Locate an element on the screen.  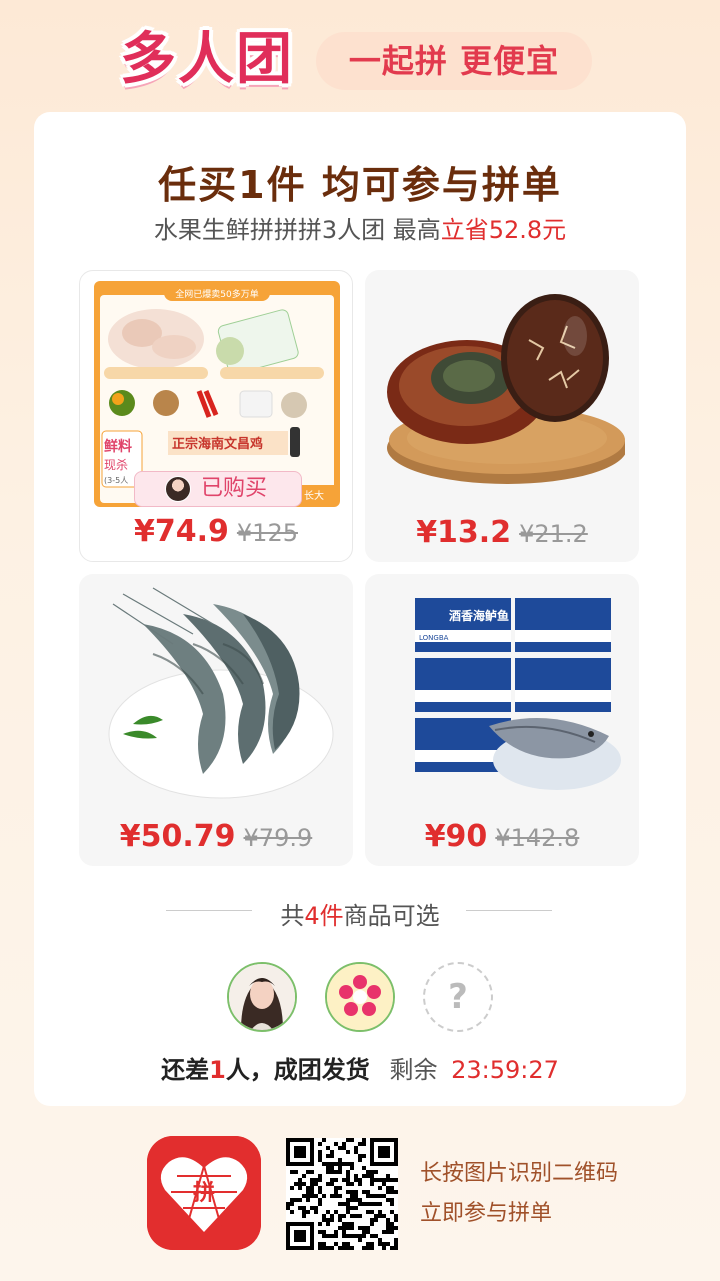
product-card-shrimp: ¥50.79 ¥79.9 is located at coordinates (216, 720).